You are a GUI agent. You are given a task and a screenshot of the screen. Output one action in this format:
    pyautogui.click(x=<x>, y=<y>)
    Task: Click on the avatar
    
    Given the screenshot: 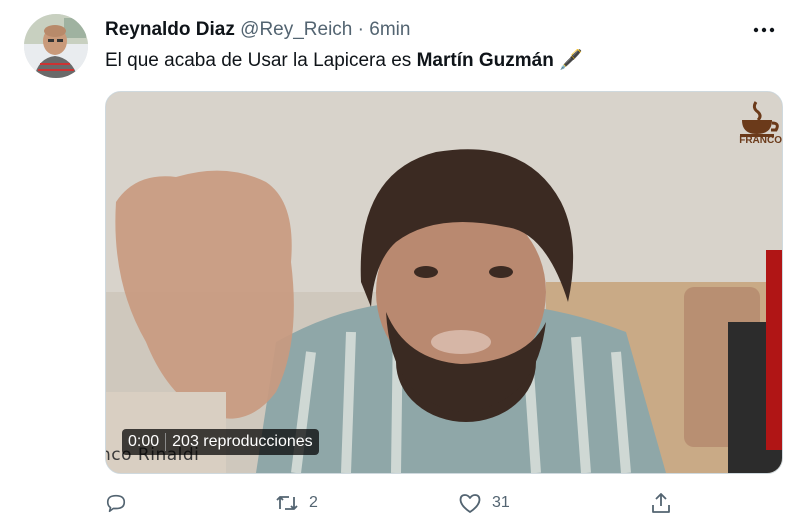 What is the action you would take?
    pyautogui.click(x=56, y=46)
    